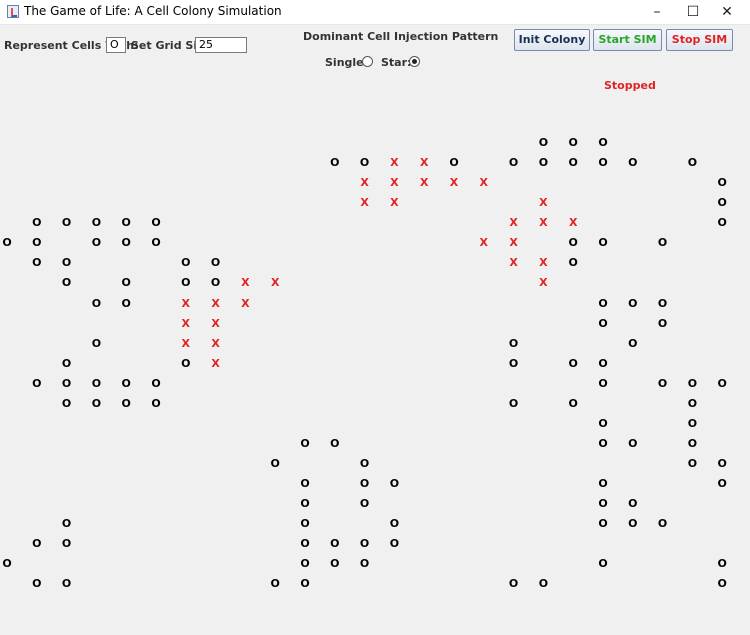  What do you see at coordinates (699, 40) in the screenshot?
I see `stop-sim-button: Stop SIM` at bounding box center [699, 40].